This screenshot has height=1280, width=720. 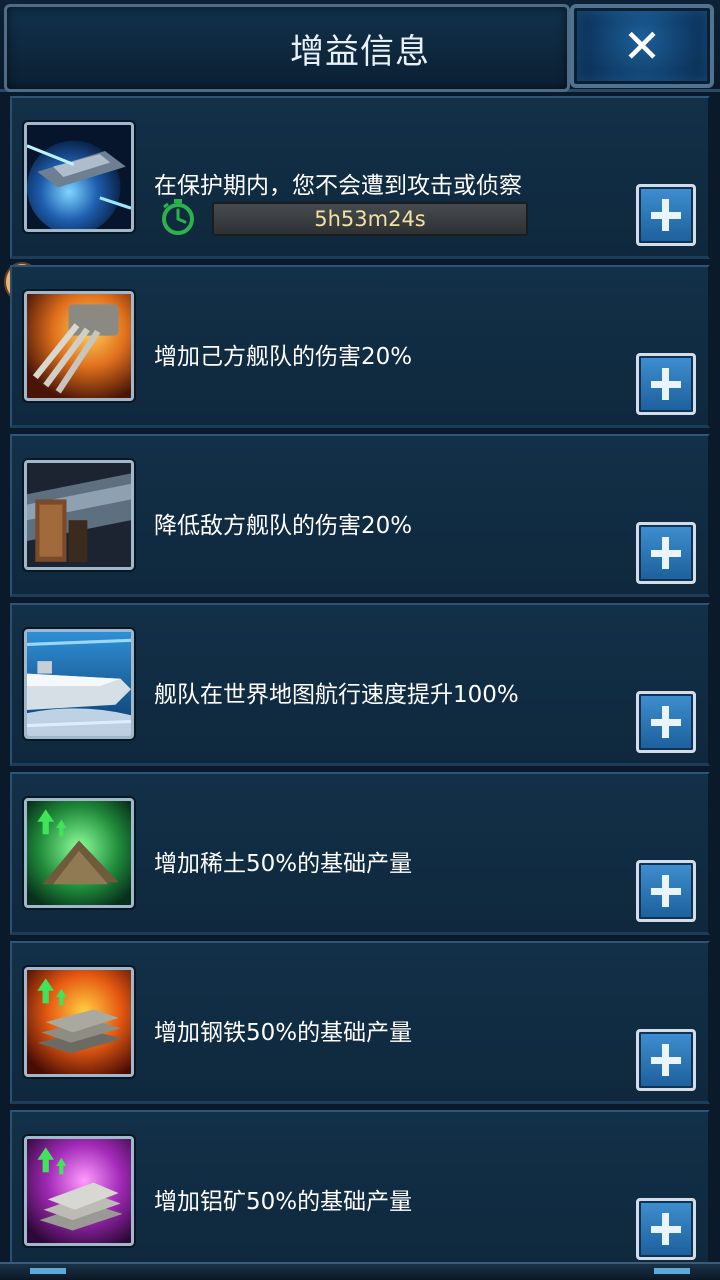 I want to click on buff-item-rare-earth: 增加稀土50%的基础产量, so click(x=360, y=853).